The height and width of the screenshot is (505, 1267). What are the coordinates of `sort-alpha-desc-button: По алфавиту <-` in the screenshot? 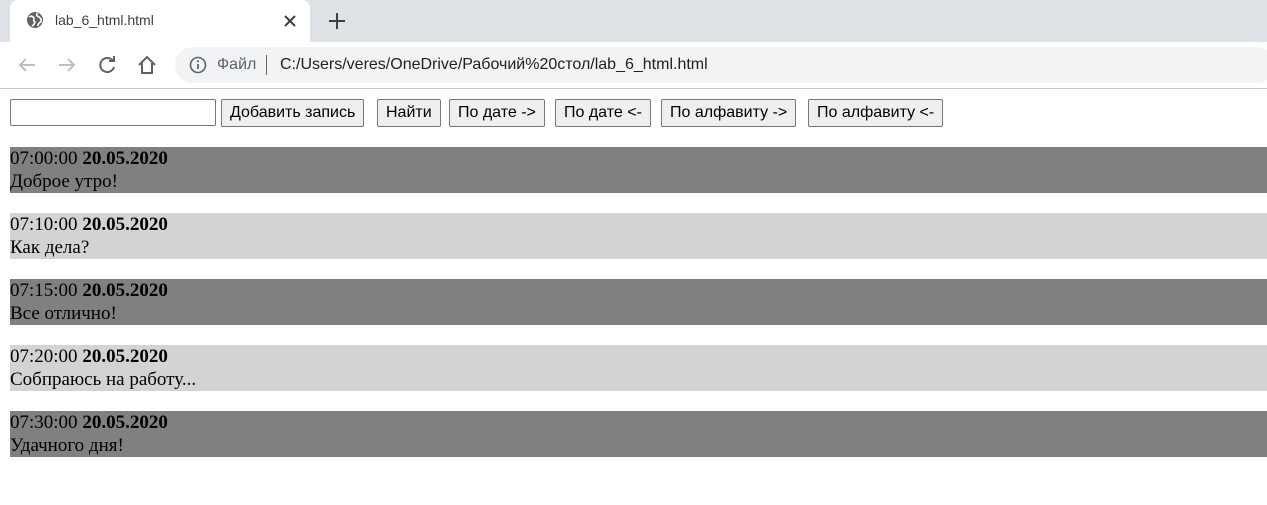 It's located at (876, 113).